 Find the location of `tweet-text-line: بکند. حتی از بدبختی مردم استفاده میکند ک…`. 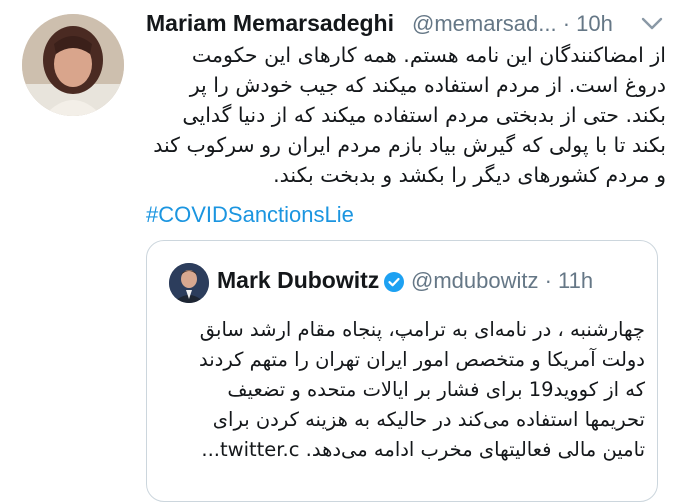

tweet-text-line: بکند. حتی از بدبختی مردم استفاده میکند ک… is located at coordinates (424, 115).